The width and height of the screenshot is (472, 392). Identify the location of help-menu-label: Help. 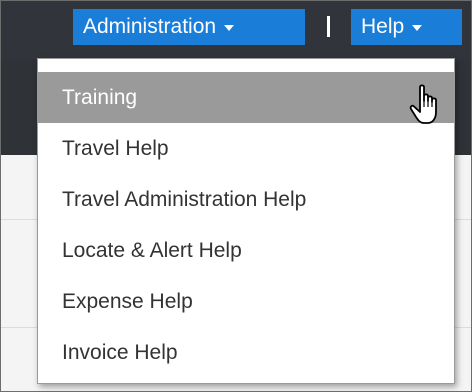
(383, 26).